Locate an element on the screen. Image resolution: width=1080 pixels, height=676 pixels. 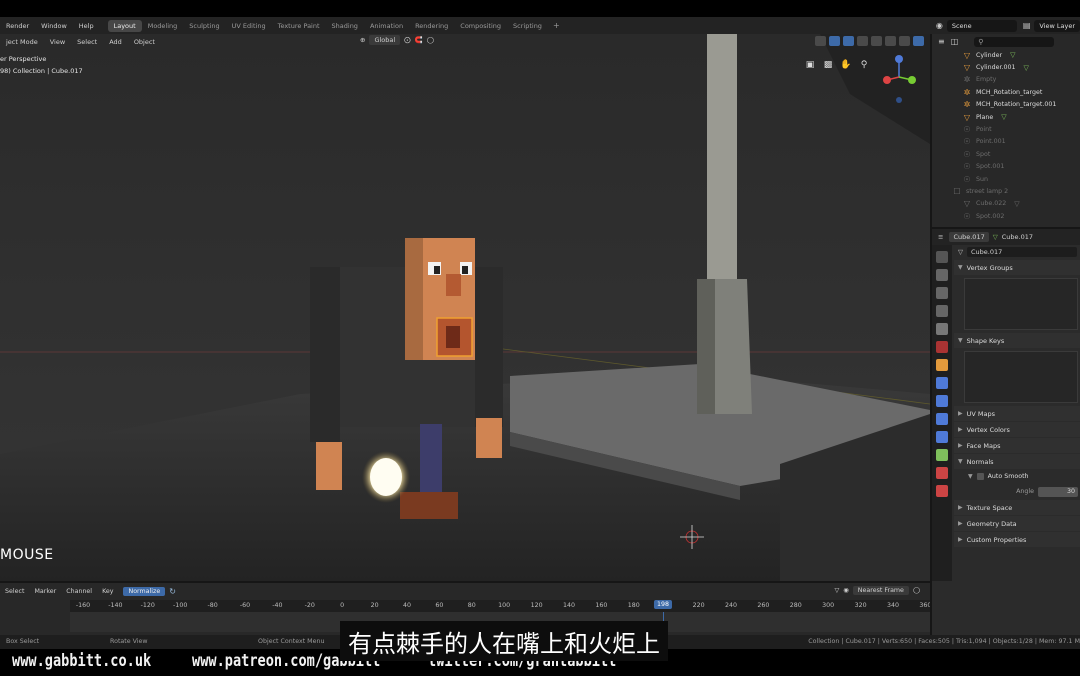
display-mode-icon: ≡ is located at coordinates (941, 41).